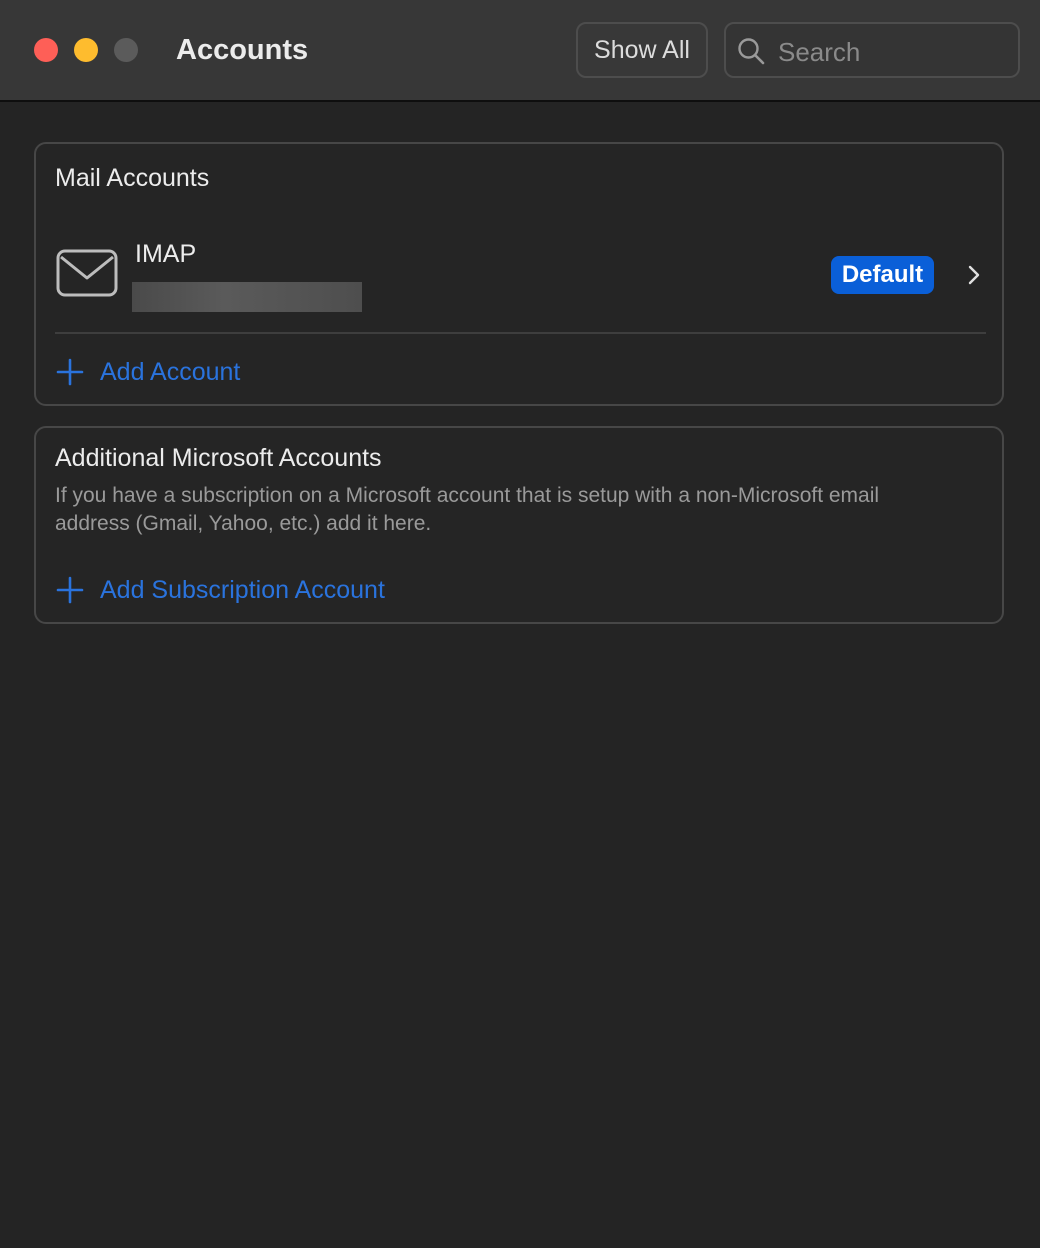  Describe the element at coordinates (126, 50) in the screenshot. I see `zoom-window-button` at that location.